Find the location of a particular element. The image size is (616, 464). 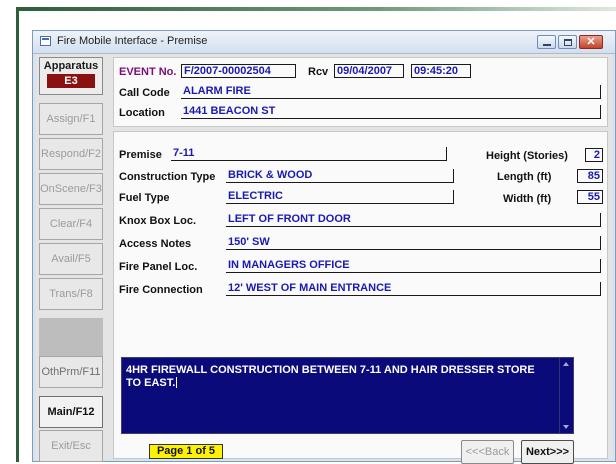

event-no-label: EVENT No. is located at coordinates (148, 72).